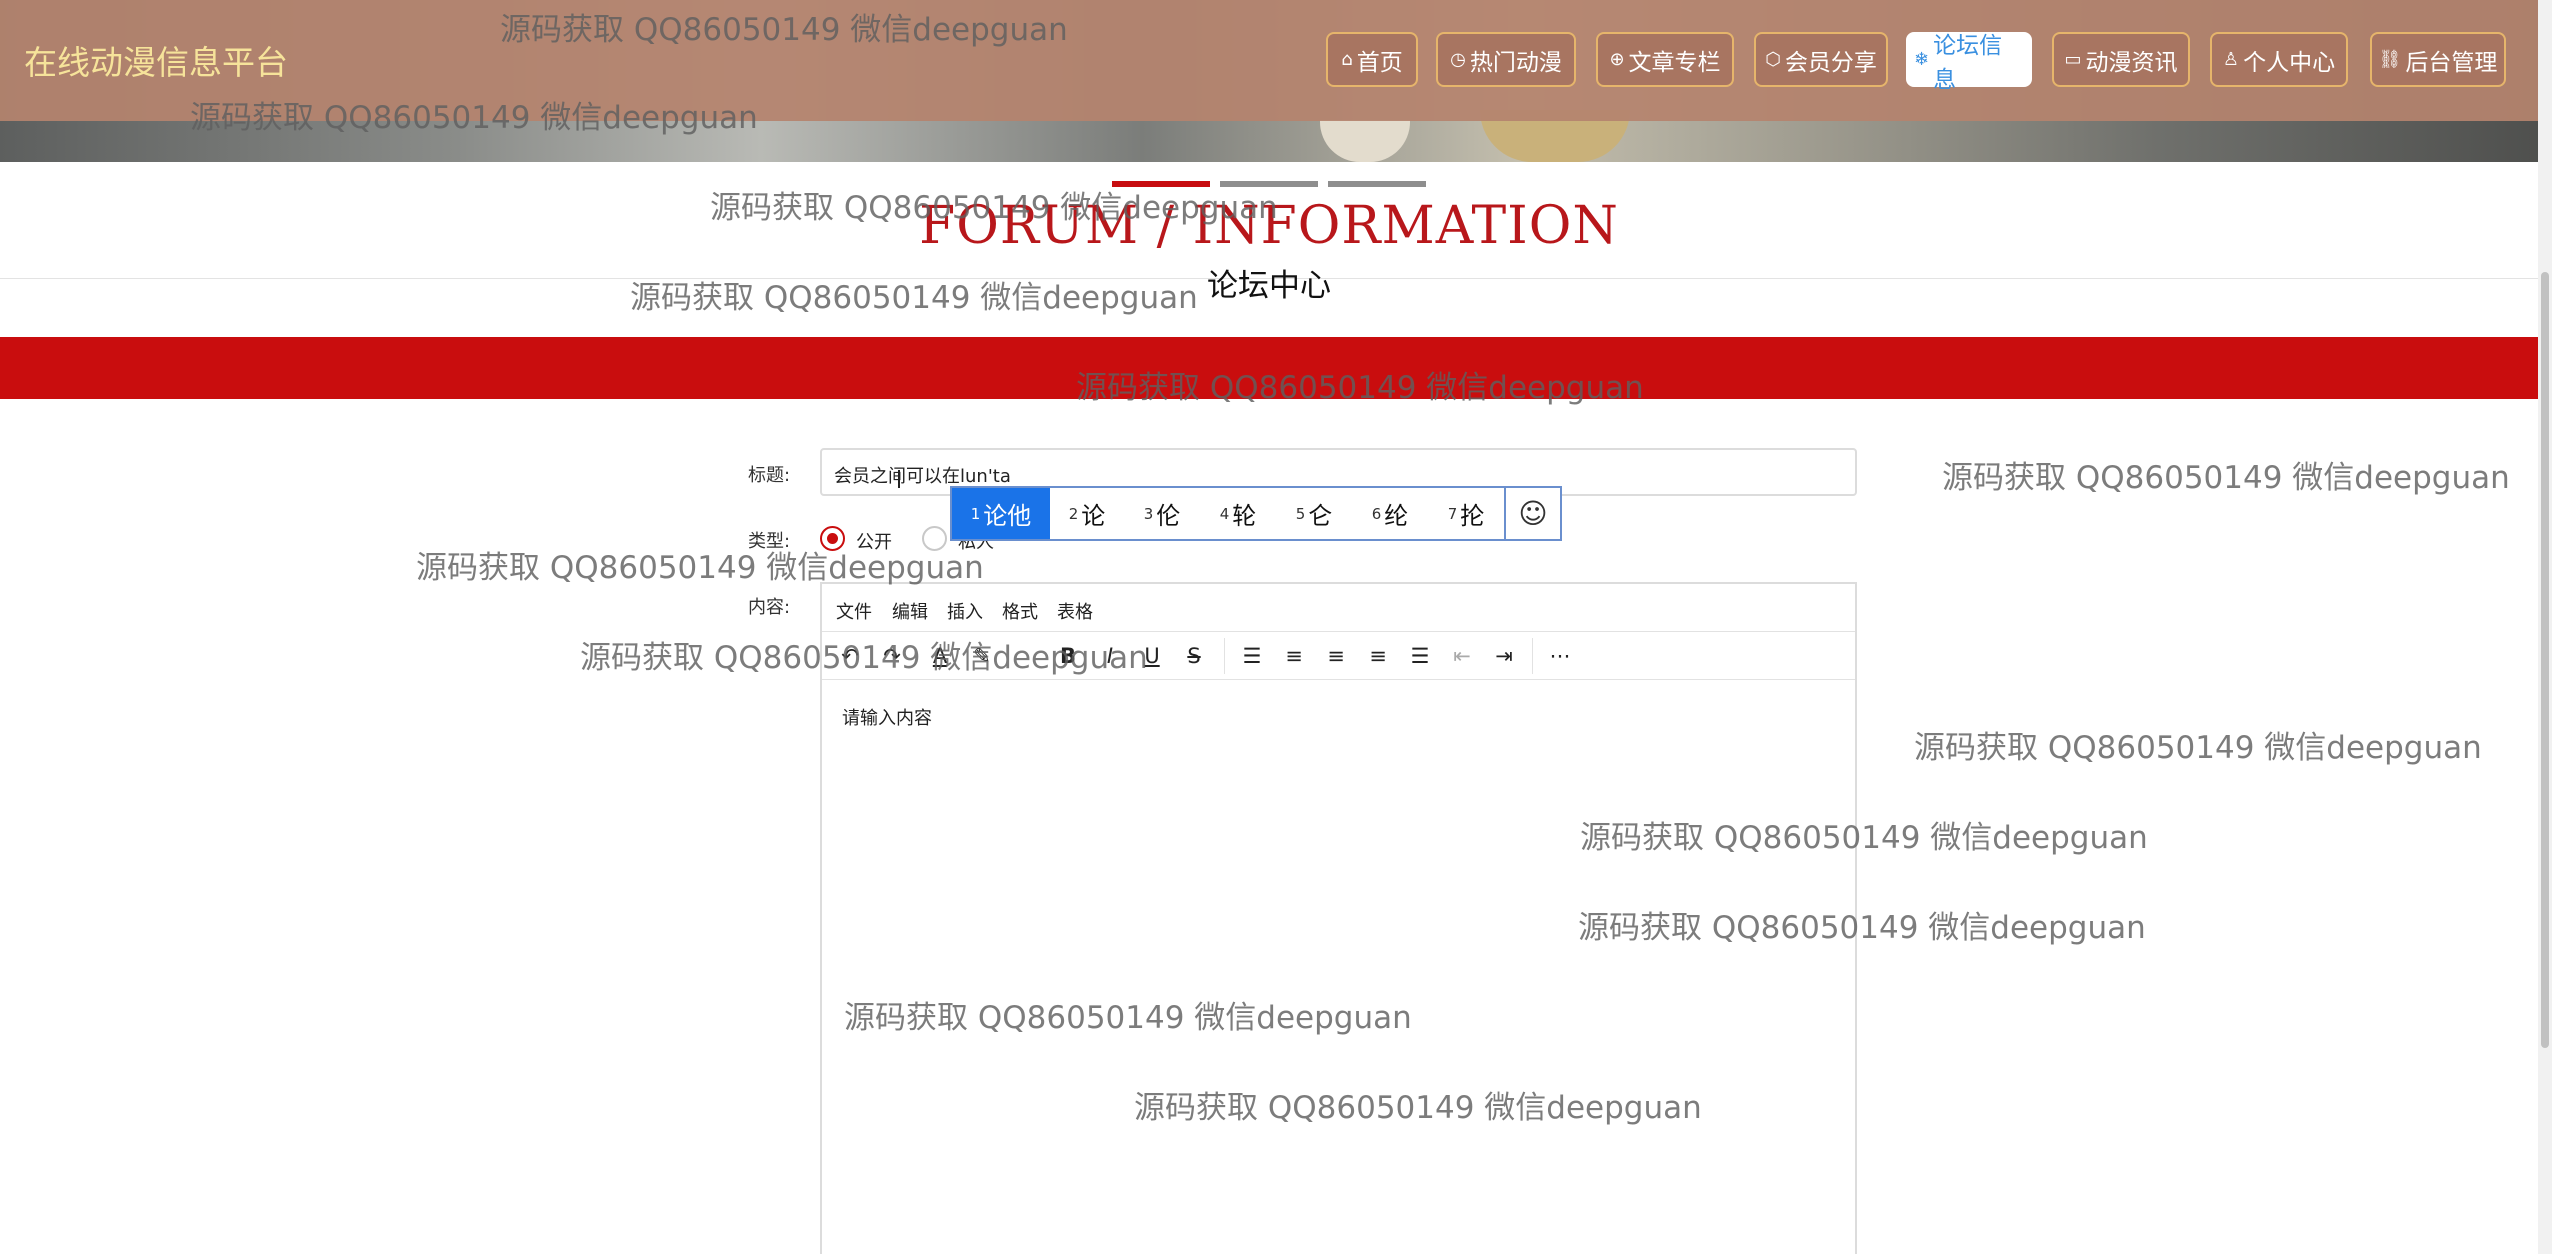 The image size is (2552, 1254). Describe the element at coordinates (1466, 513) in the screenshot. I see `ime-candidate-7: 7抡` at that location.